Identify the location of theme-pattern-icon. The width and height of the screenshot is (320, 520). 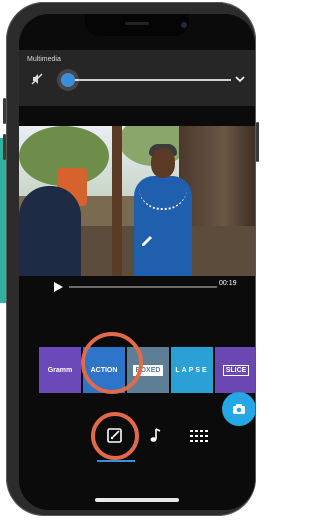
(200, 436).